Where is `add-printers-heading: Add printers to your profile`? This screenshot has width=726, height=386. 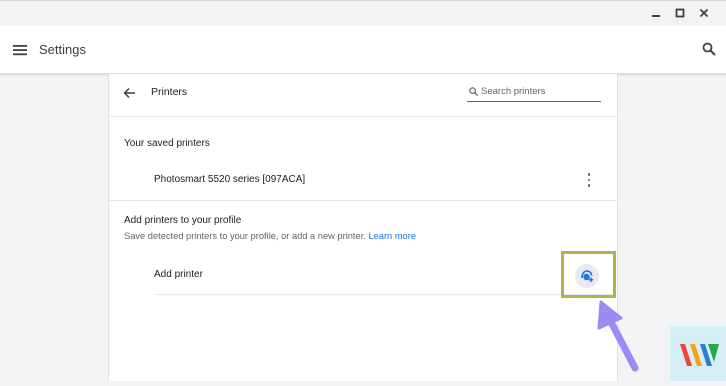
add-printers-heading: Add printers to your profile is located at coordinates (183, 220).